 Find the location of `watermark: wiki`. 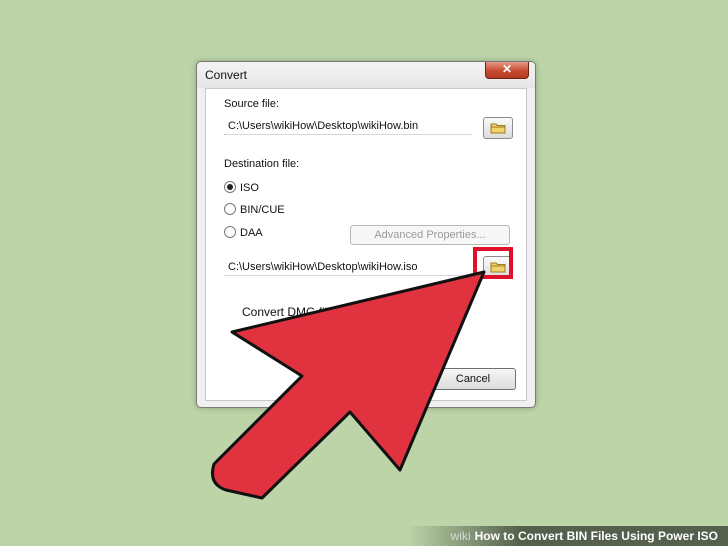

watermark: wiki is located at coordinates (460, 536).